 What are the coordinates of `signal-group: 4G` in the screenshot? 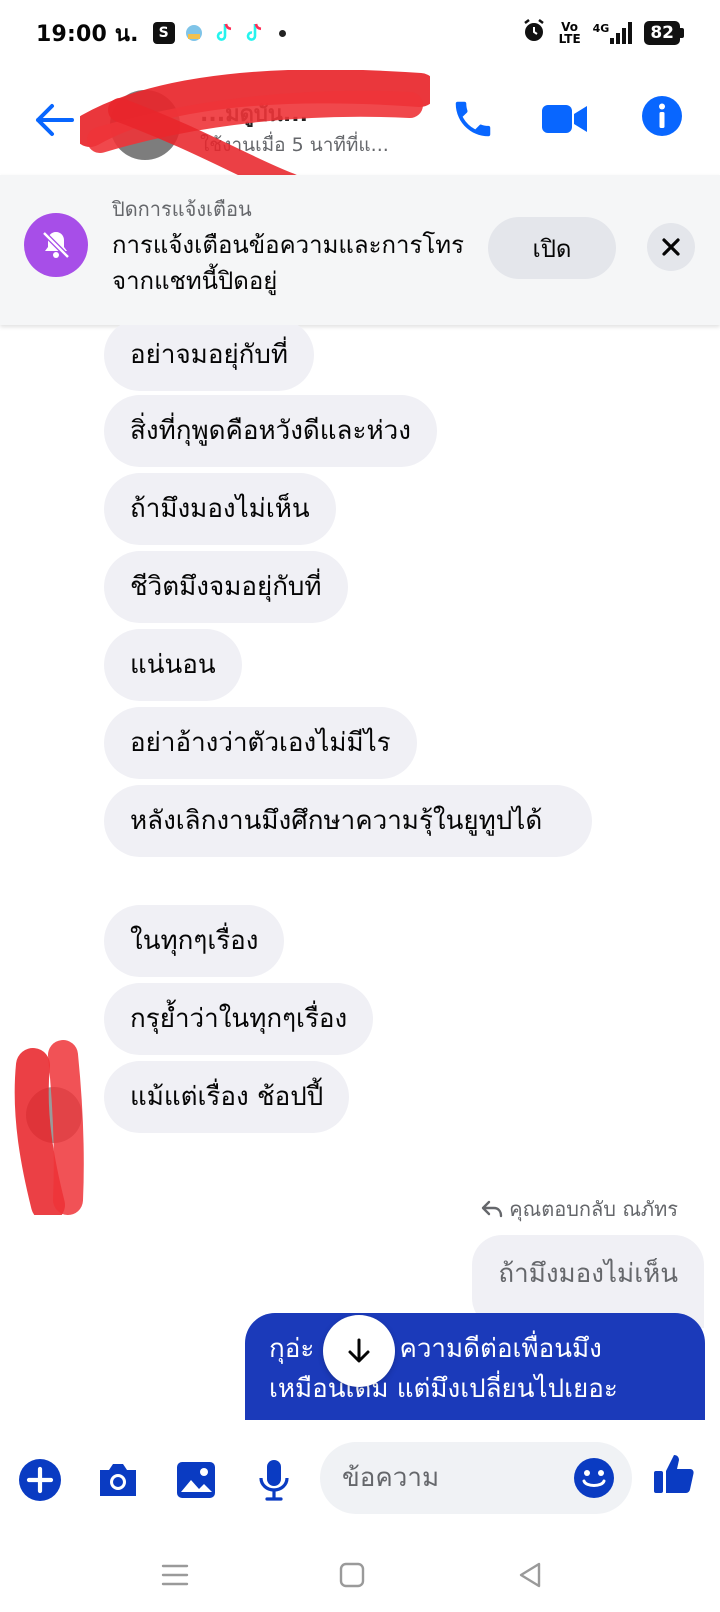 It's located at (613, 33).